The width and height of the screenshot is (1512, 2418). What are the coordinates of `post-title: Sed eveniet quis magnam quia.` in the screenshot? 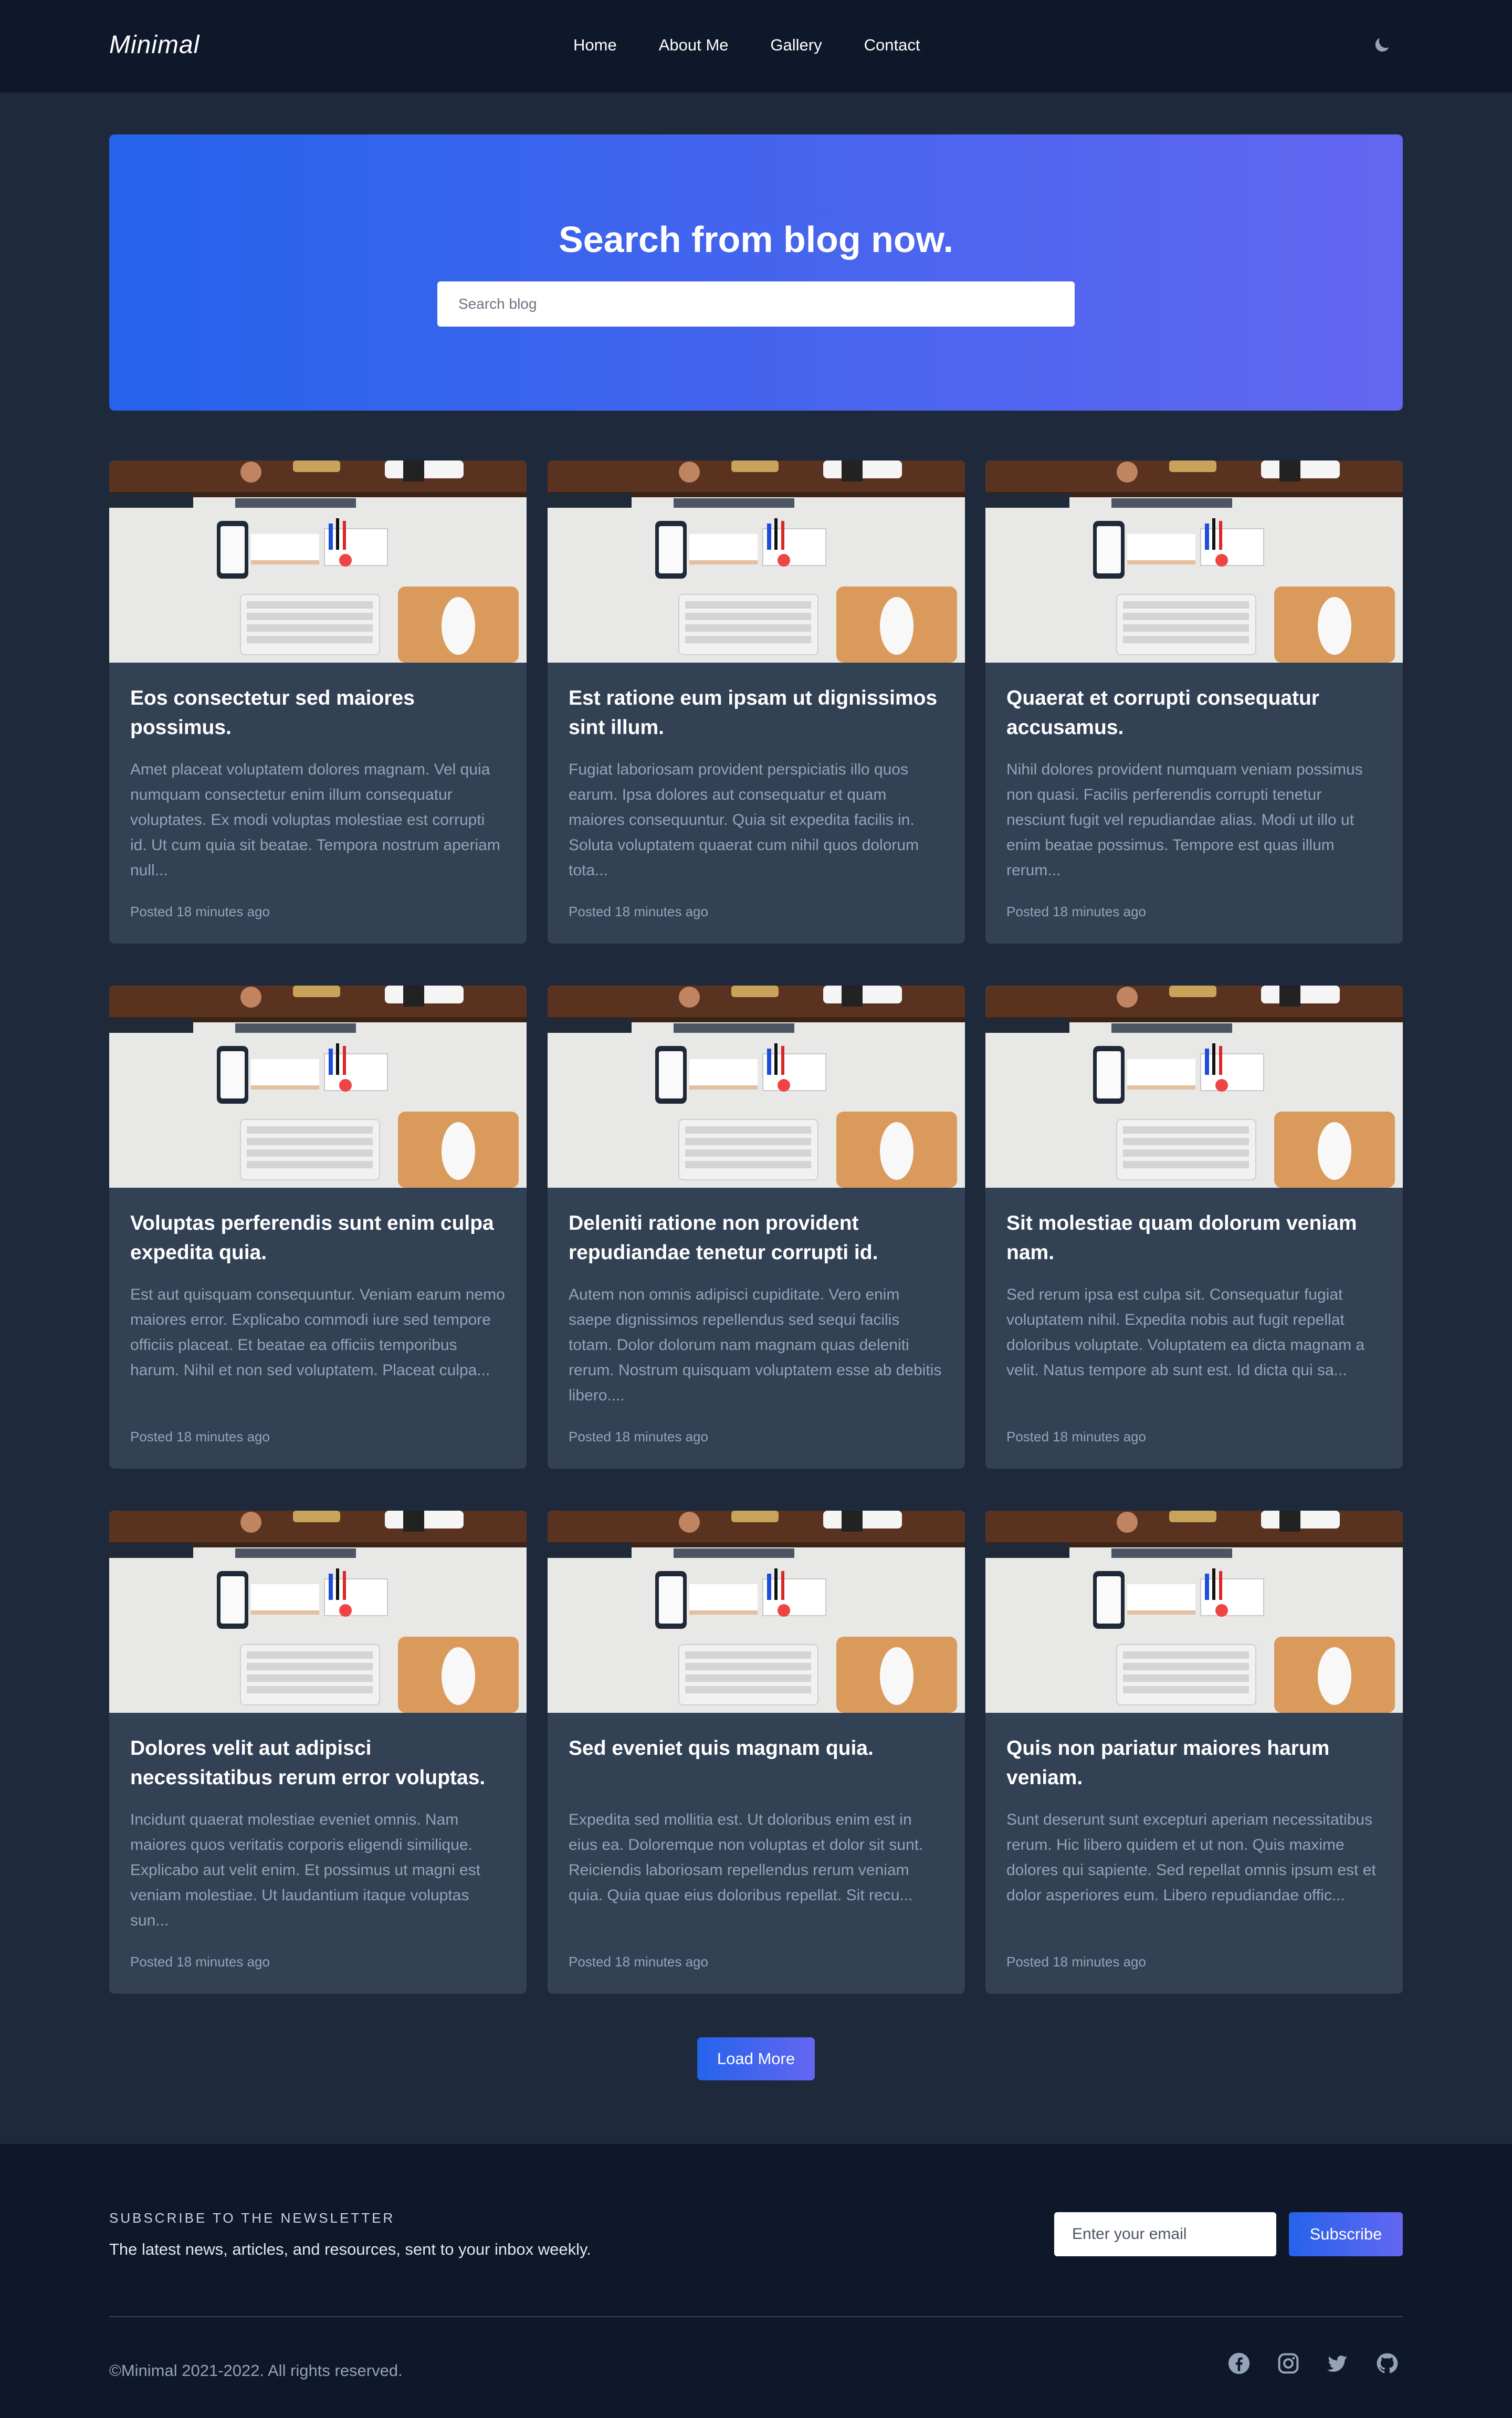 It's located at (756, 1748).